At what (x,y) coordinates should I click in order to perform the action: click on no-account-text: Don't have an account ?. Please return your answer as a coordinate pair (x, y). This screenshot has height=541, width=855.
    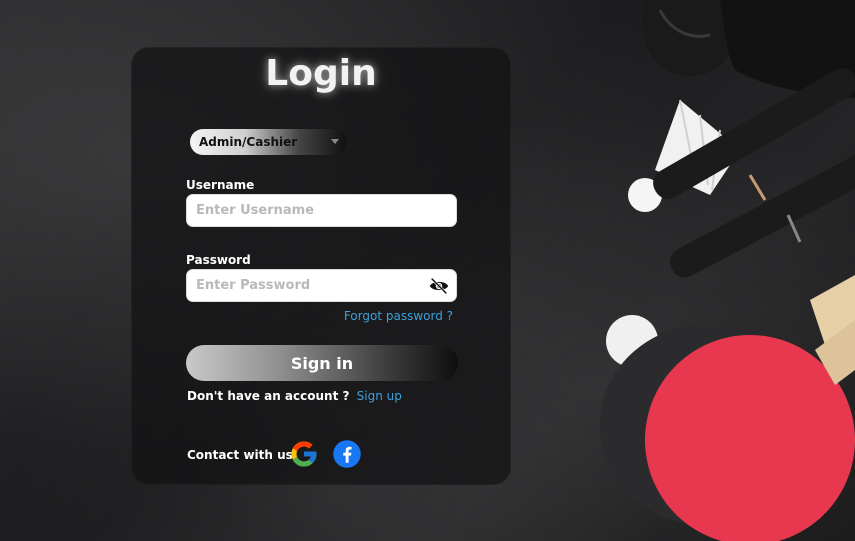
    Looking at the image, I should click on (268, 396).